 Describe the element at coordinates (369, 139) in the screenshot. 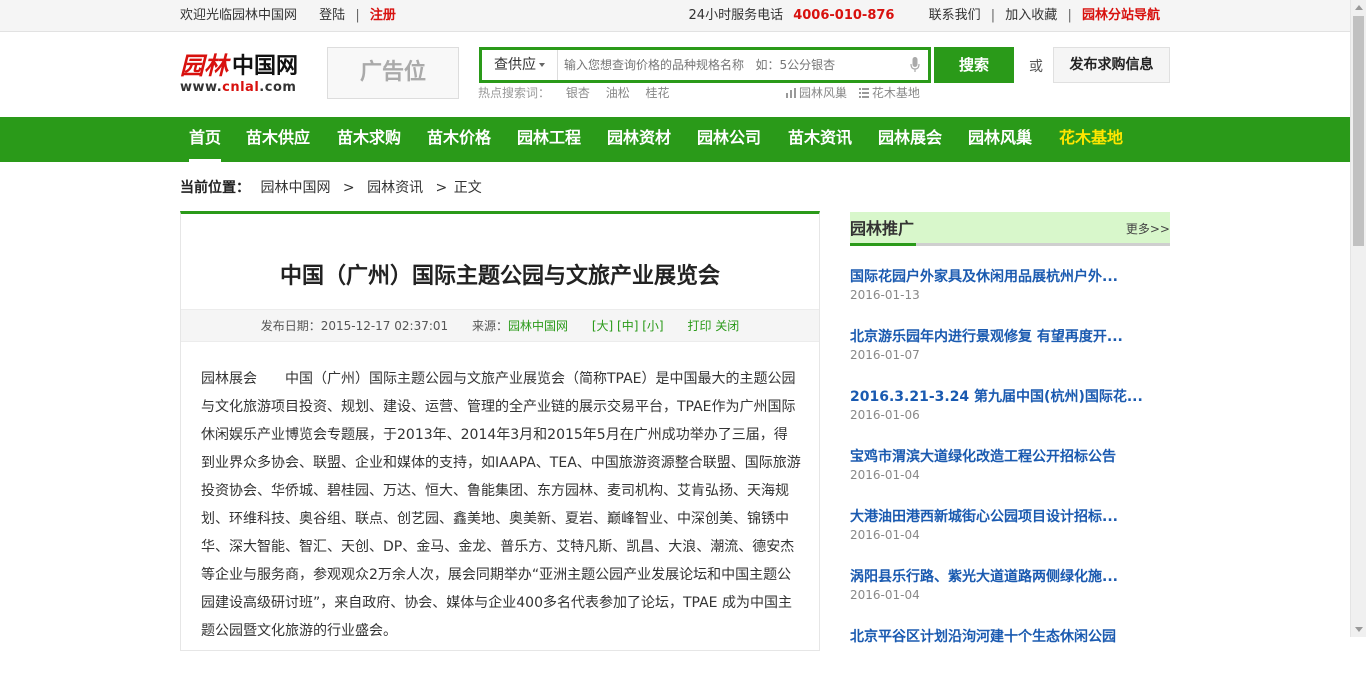

I see `nav-item-purchase: 苗木求购` at that location.